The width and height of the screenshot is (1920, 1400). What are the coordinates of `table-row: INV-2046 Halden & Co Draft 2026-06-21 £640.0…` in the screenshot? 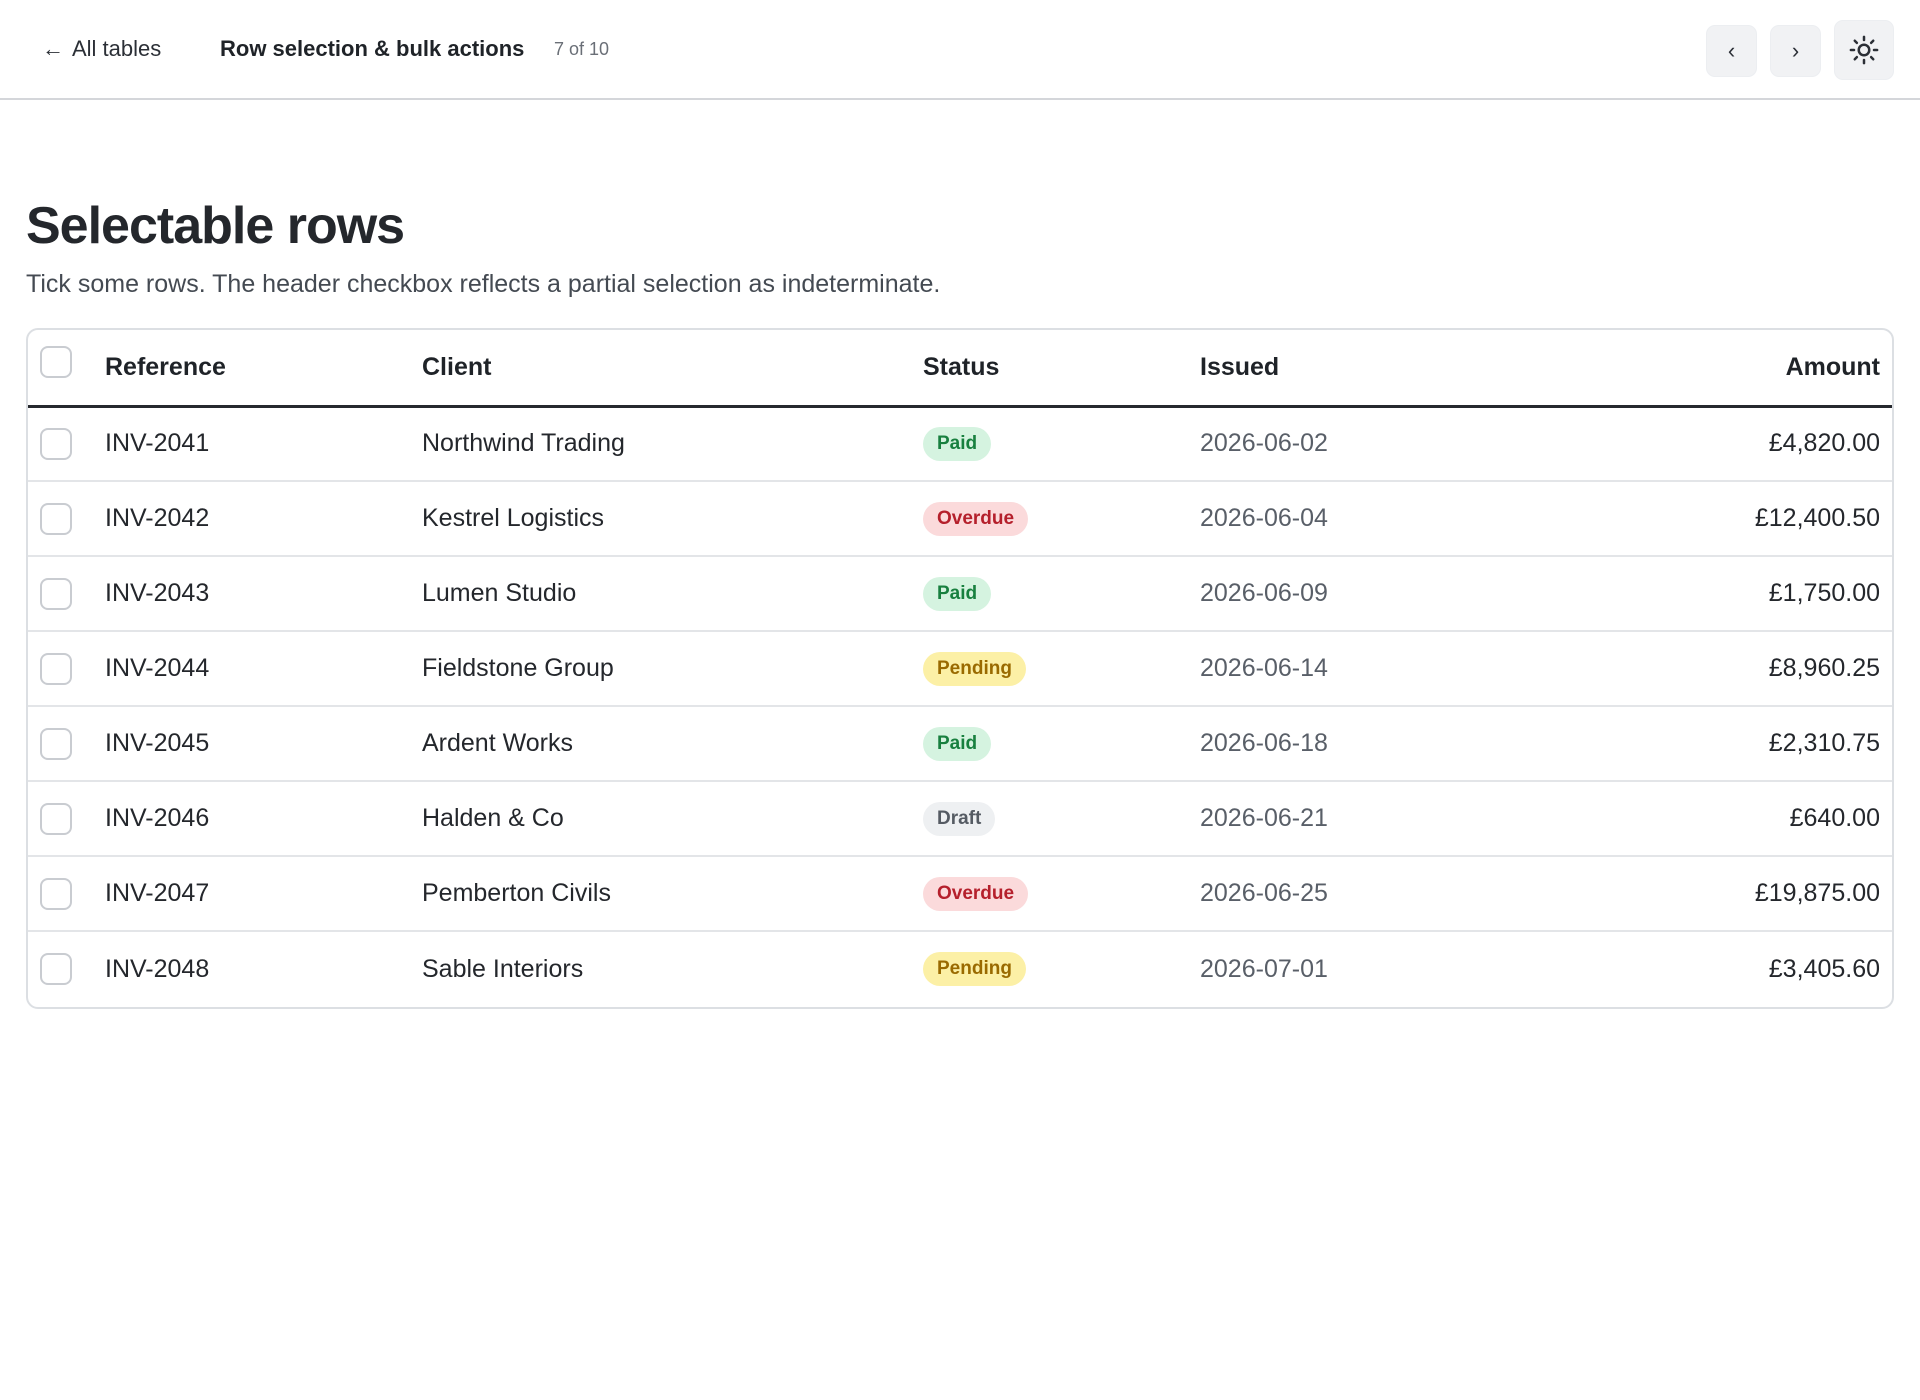 It's located at (960, 818).